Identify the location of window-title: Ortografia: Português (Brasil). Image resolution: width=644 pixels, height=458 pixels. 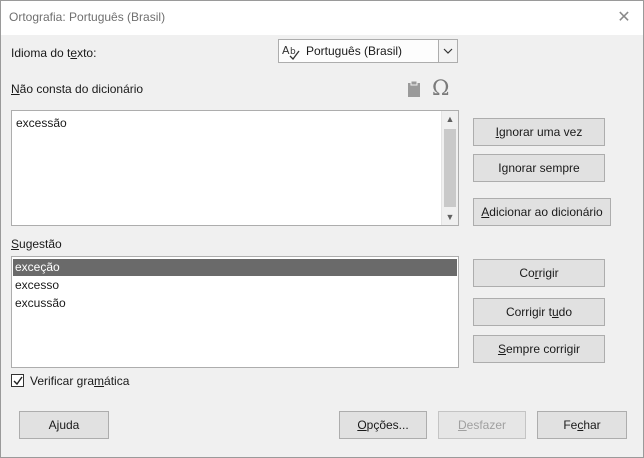
(87, 17).